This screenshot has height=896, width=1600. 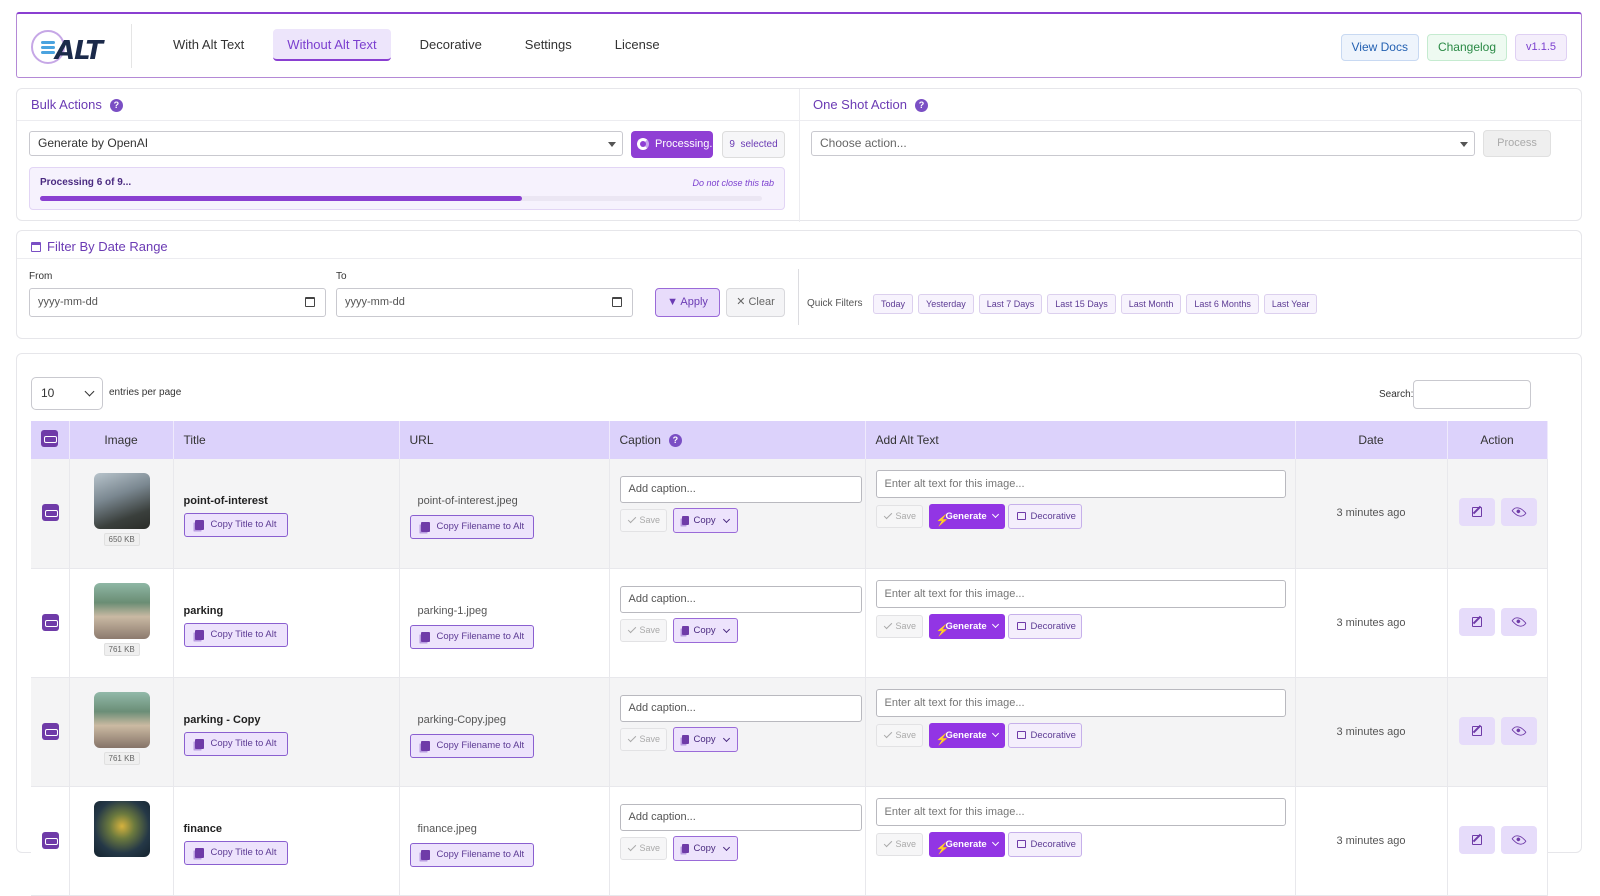 I want to click on decorative-label: Decorative, so click(x=1053, y=626).